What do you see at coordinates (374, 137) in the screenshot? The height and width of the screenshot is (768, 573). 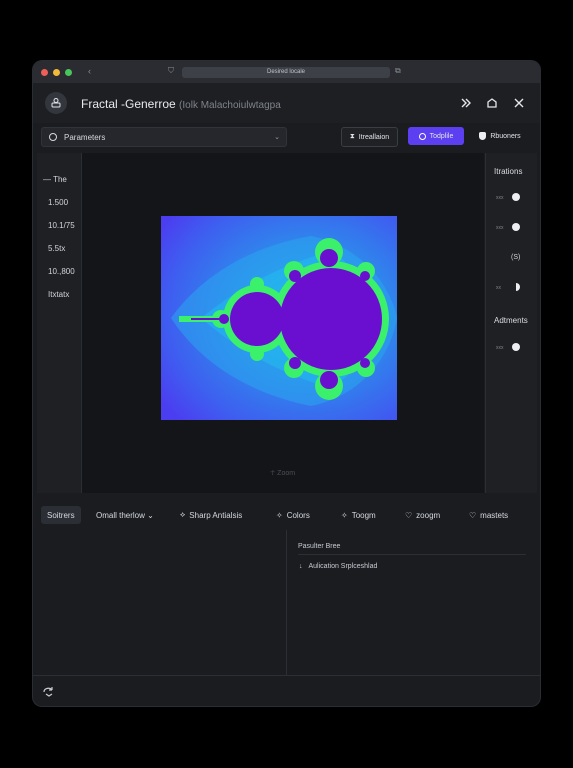 I see `iteration-label: Itreallaion` at bounding box center [374, 137].